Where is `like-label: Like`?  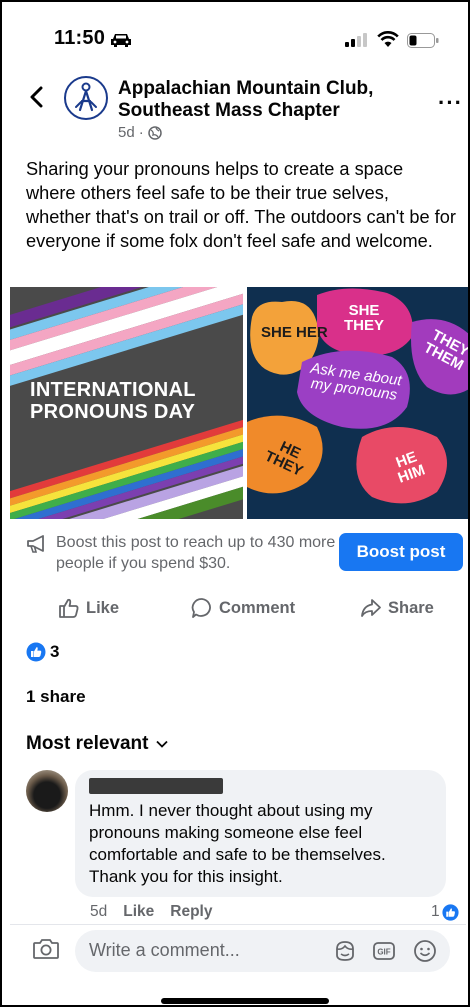 like-label: Like is located at coordinates (103, 607).